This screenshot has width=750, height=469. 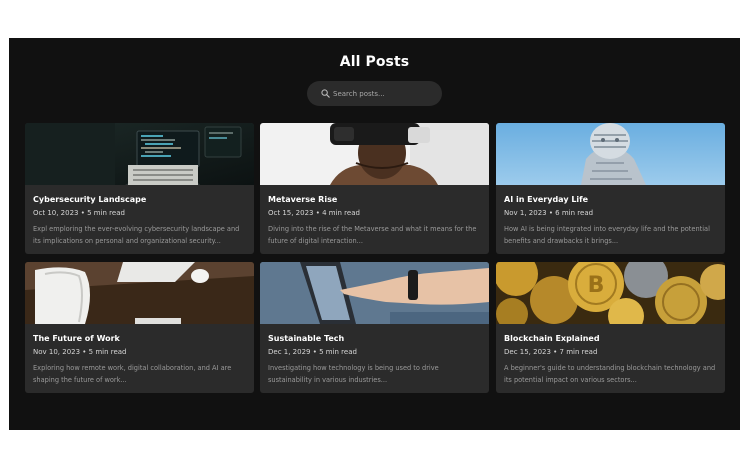 What do you see at coordinates (384, 93) in the screenshot?
I see `search-input` at bounding box center [384, 93].